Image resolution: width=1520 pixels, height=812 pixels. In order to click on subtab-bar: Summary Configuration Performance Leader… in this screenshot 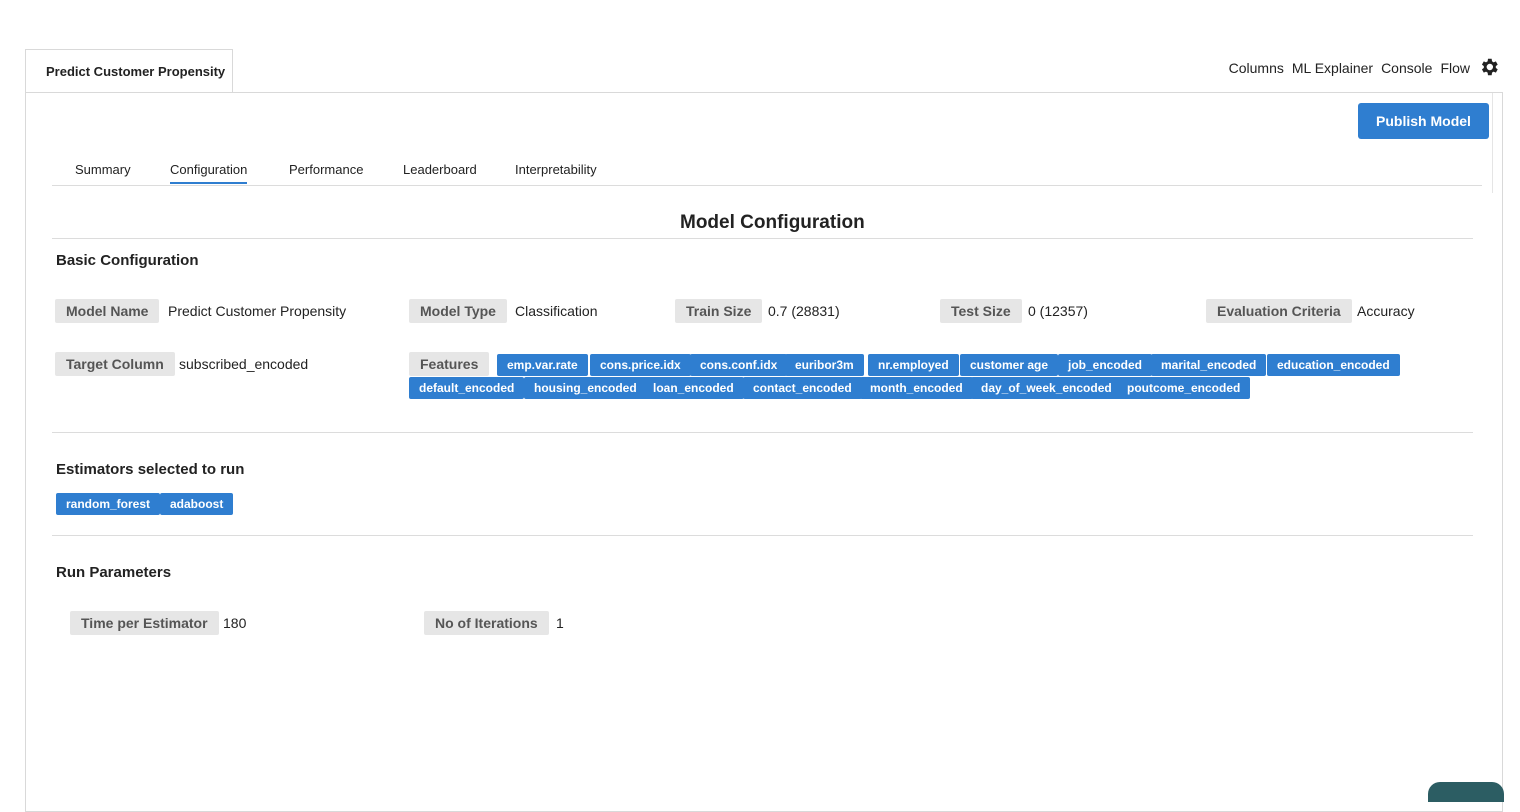, I will do `click(767, 170)`.